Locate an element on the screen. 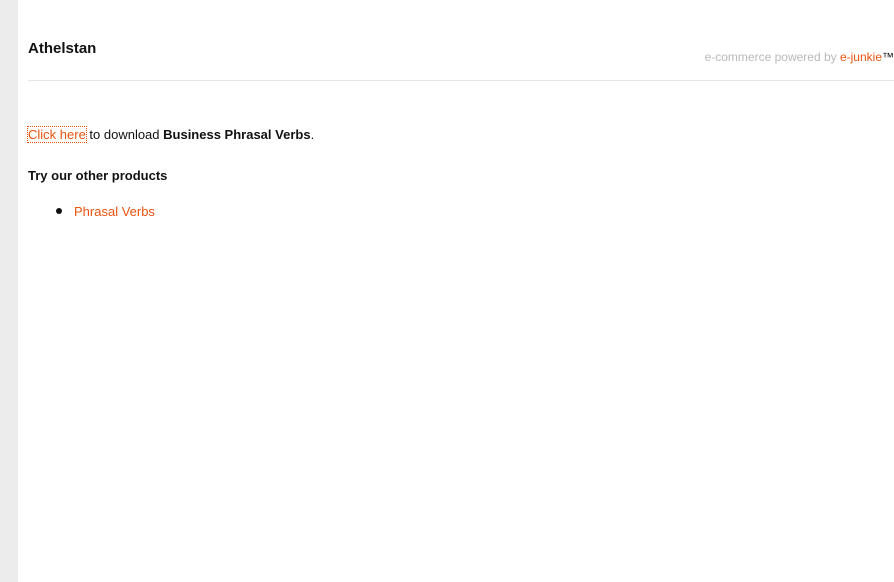 This screenshot has height=582, width=894. list-item: Phrasal Verbs is located at coordinates (103, 212).